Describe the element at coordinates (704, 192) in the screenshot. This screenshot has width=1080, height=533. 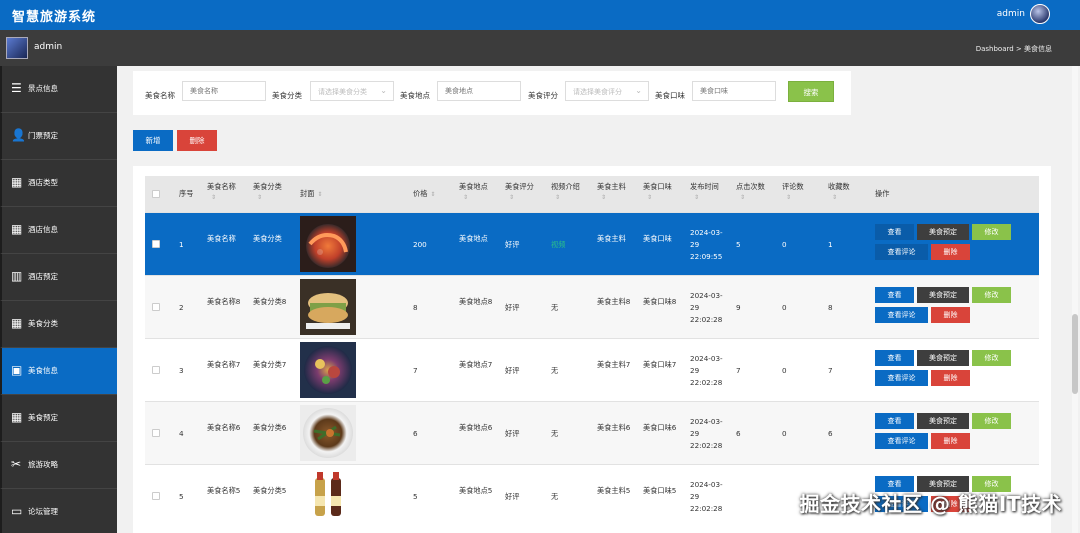
I see `col-published: 发布时间 ⇕` at that location.